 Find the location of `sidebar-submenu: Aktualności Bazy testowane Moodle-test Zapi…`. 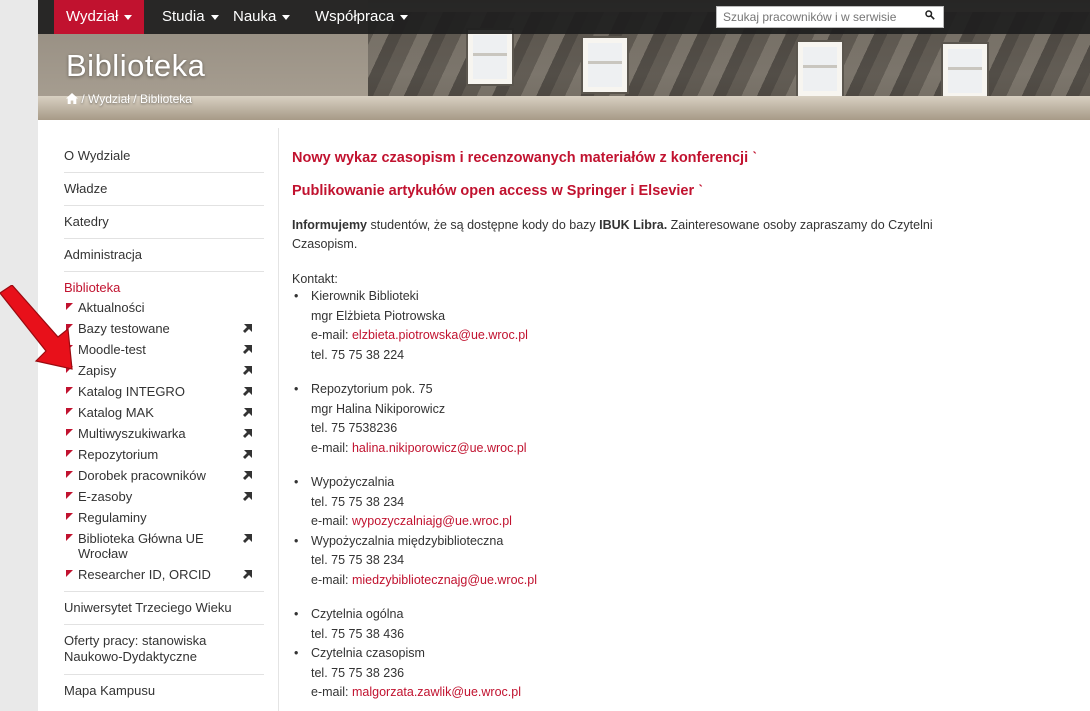

sidebar-submenu: Aktualności Bazy testowane Moodle-test Zapi… is located at coordinates (164, 444).